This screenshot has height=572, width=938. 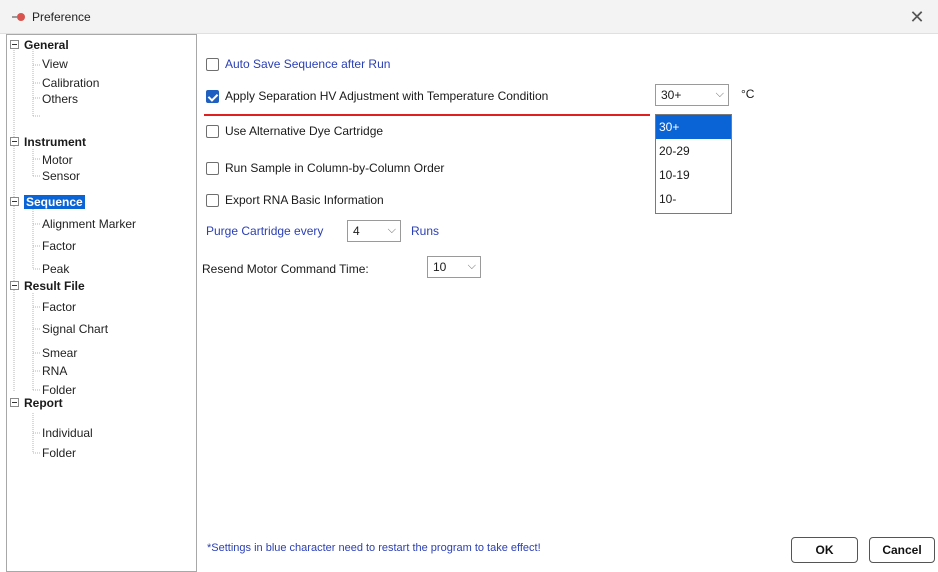 I want to click on resend-time-select: 10 ⌵, so click(x=454, y=267).